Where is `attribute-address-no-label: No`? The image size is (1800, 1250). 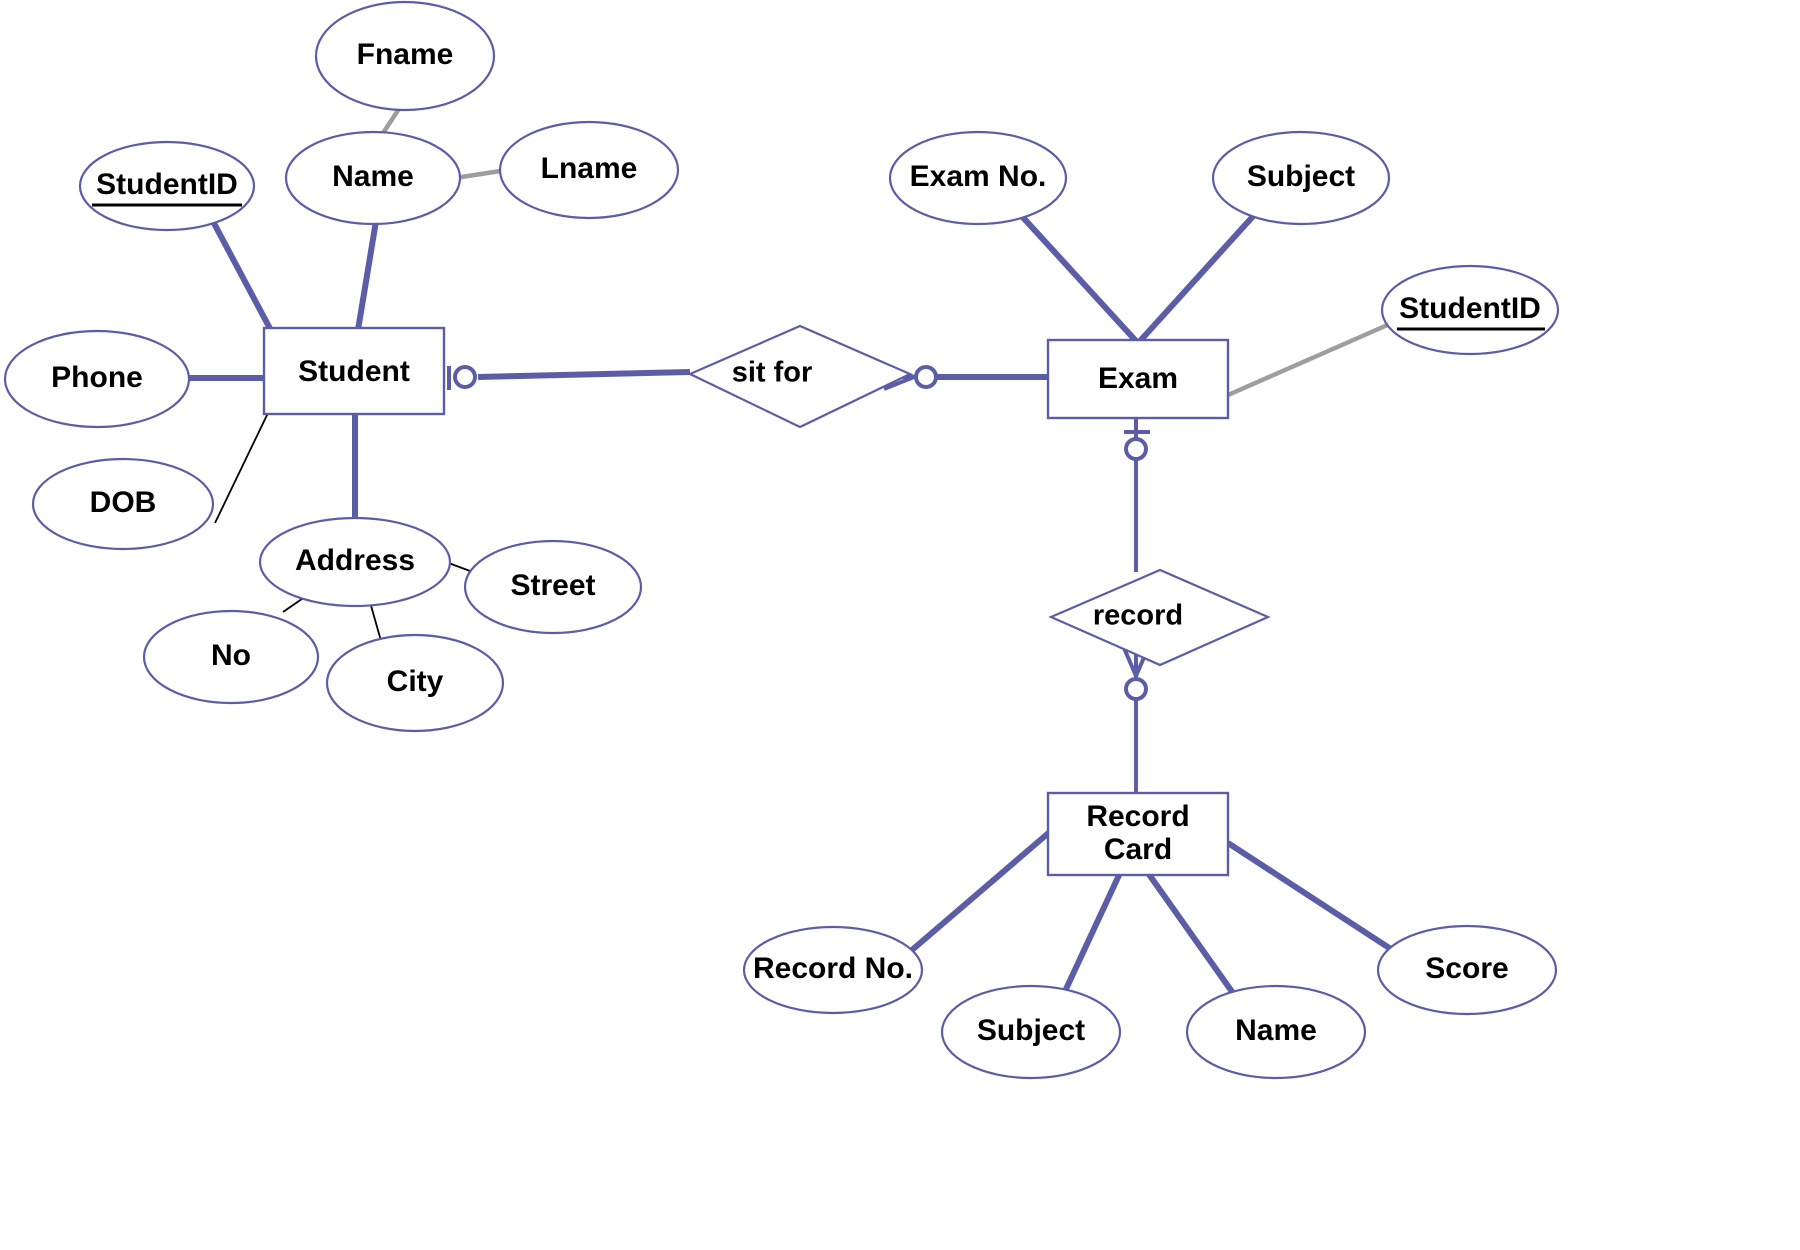
attribute-address-no-label: No is located at coordinates (231, 655).